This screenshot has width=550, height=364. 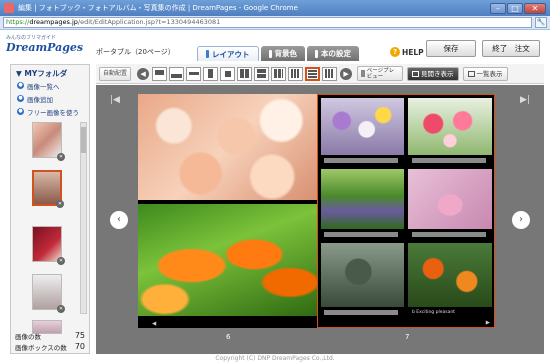 I want to click on layout-next-button: ▶, so click(x=346, y=73).